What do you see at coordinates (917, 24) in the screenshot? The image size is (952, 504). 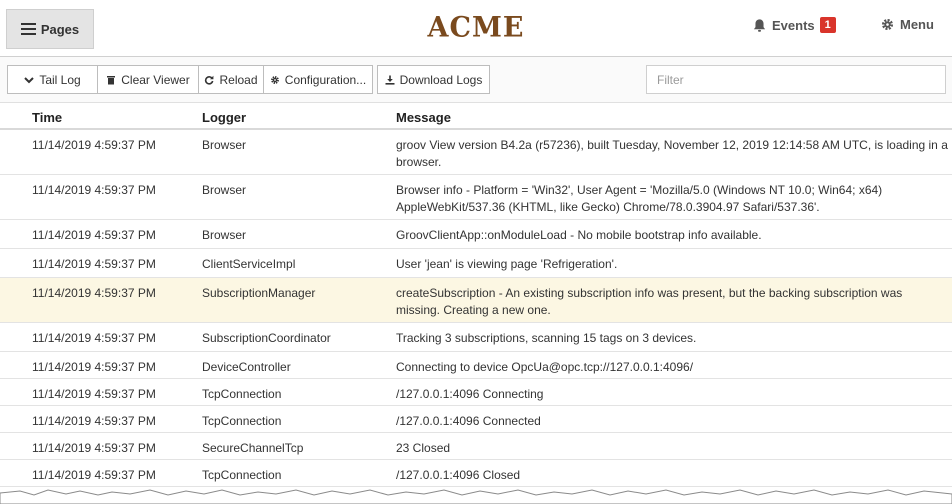 I see `menu-label: Menu` at bounding box center [917, 24].